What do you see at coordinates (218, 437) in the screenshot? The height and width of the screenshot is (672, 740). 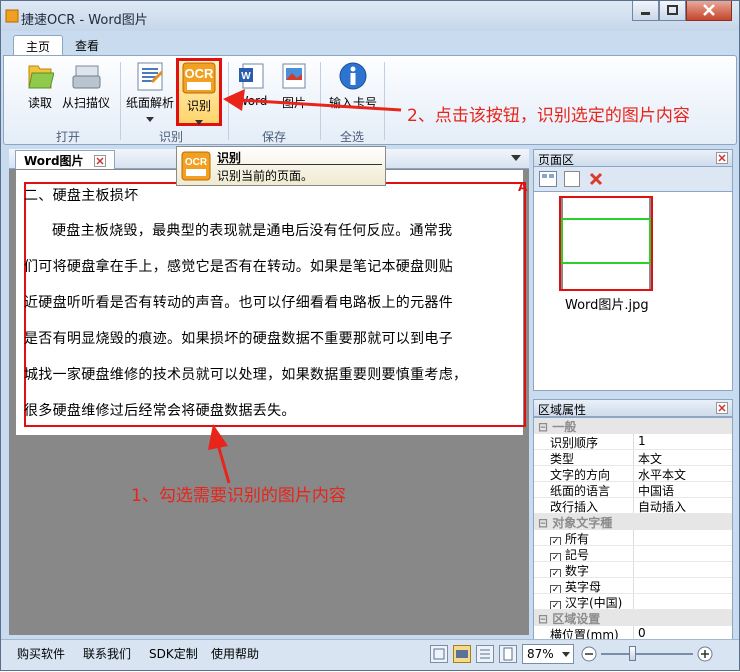 I see `step1-arrowhead` at bounding box center [218, 437].